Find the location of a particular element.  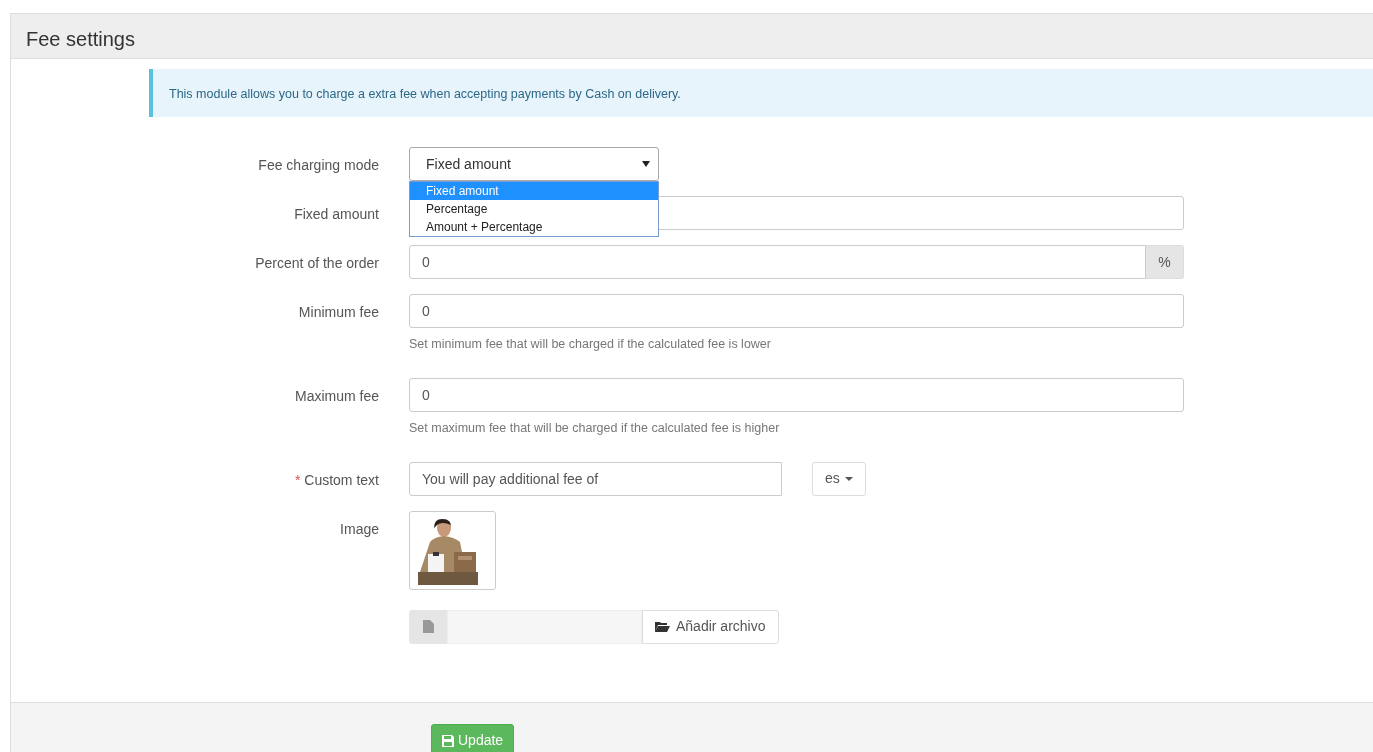

field-label: Maximum fee is located at coordinates (336, 395).